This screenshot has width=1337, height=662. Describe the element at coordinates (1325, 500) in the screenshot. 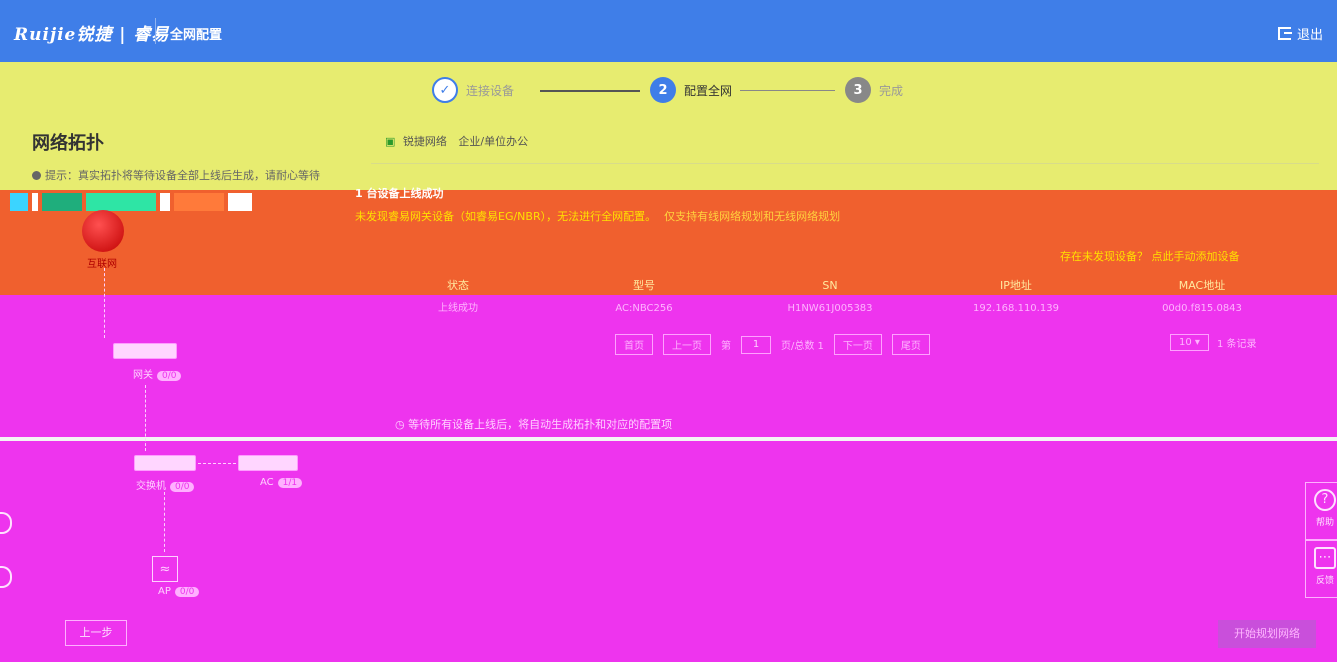

I see `question-icon: ?` at that location.